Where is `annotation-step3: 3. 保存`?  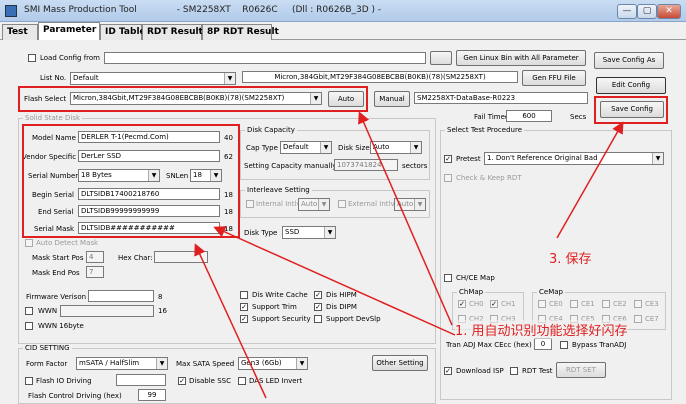
annotation-step3: 3. 保存 is located at coordinates (570, 259).